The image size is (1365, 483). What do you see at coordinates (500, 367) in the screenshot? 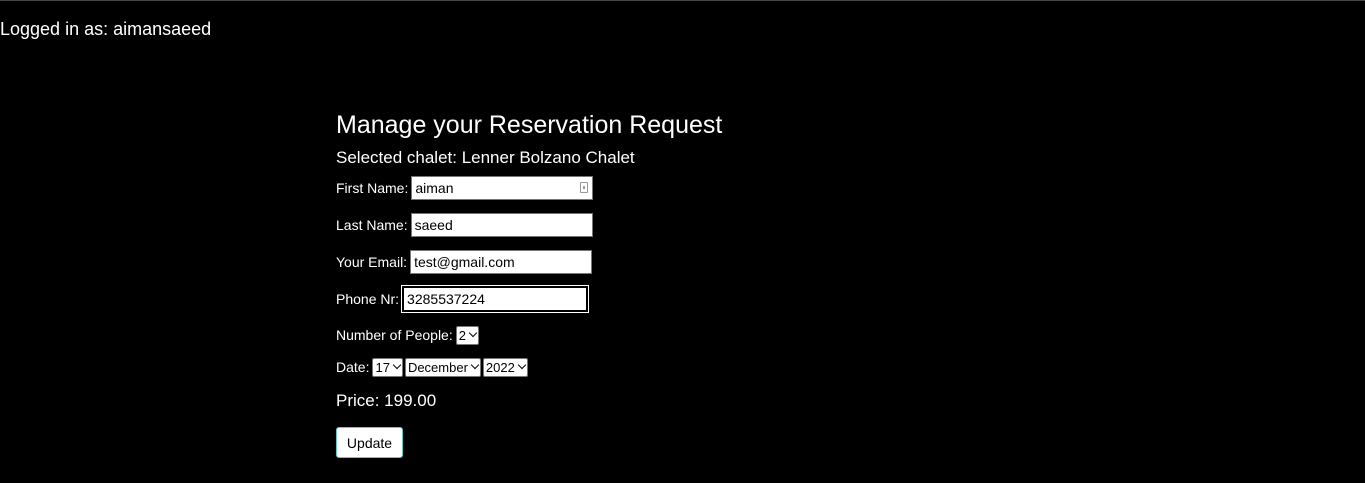
I see `year-value: 2022` at bounding box center [500, 367].